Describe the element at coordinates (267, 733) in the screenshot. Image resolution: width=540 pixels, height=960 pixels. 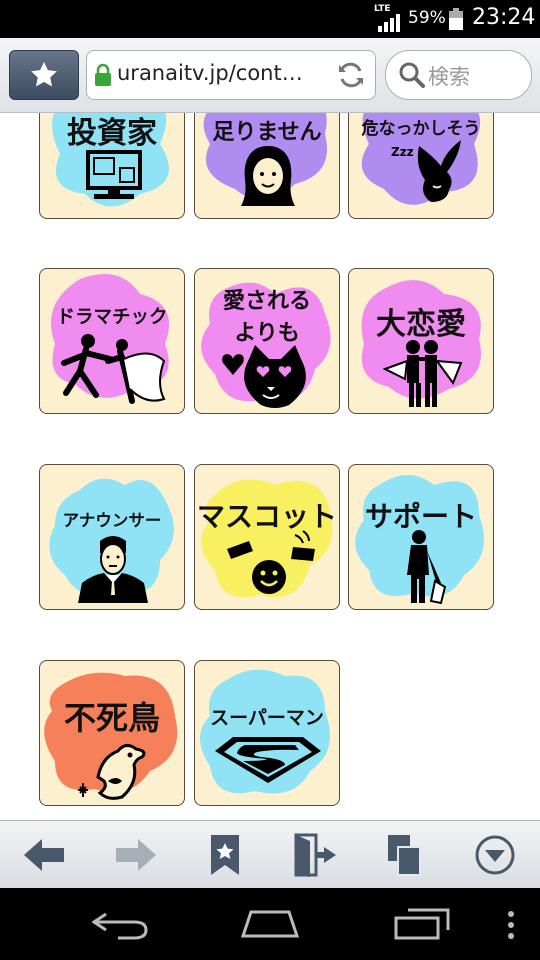
I see `tile-superman: スーパーマン` at that location.